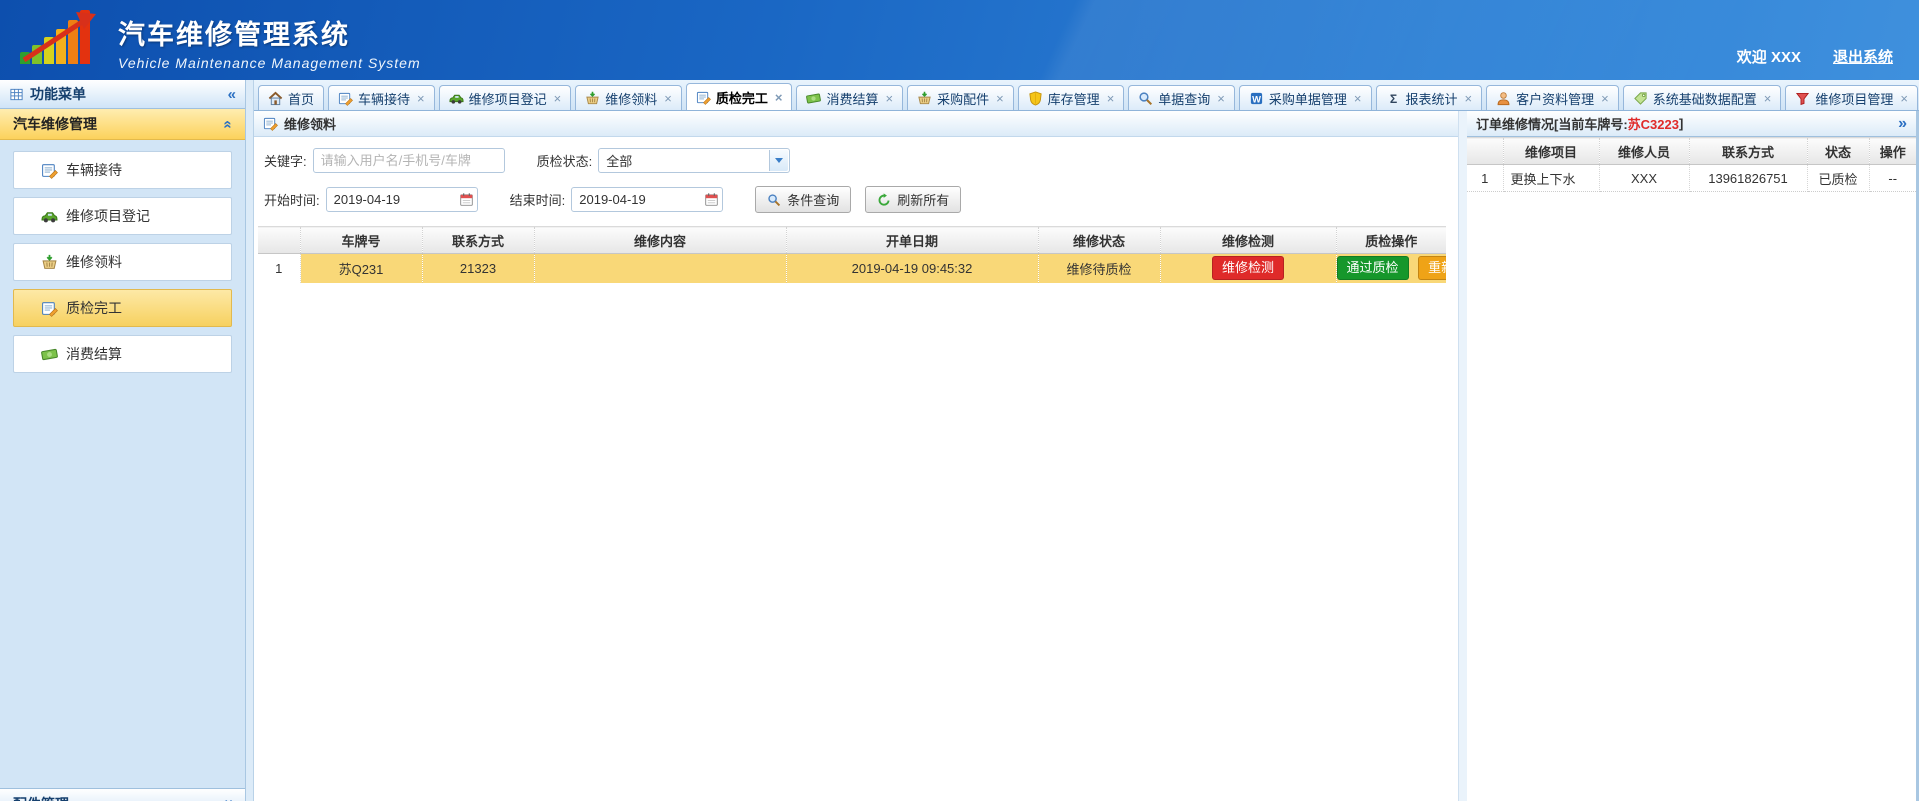  I want to click on tab-quality-complete: 质检完工 ×, so click(739, 96).